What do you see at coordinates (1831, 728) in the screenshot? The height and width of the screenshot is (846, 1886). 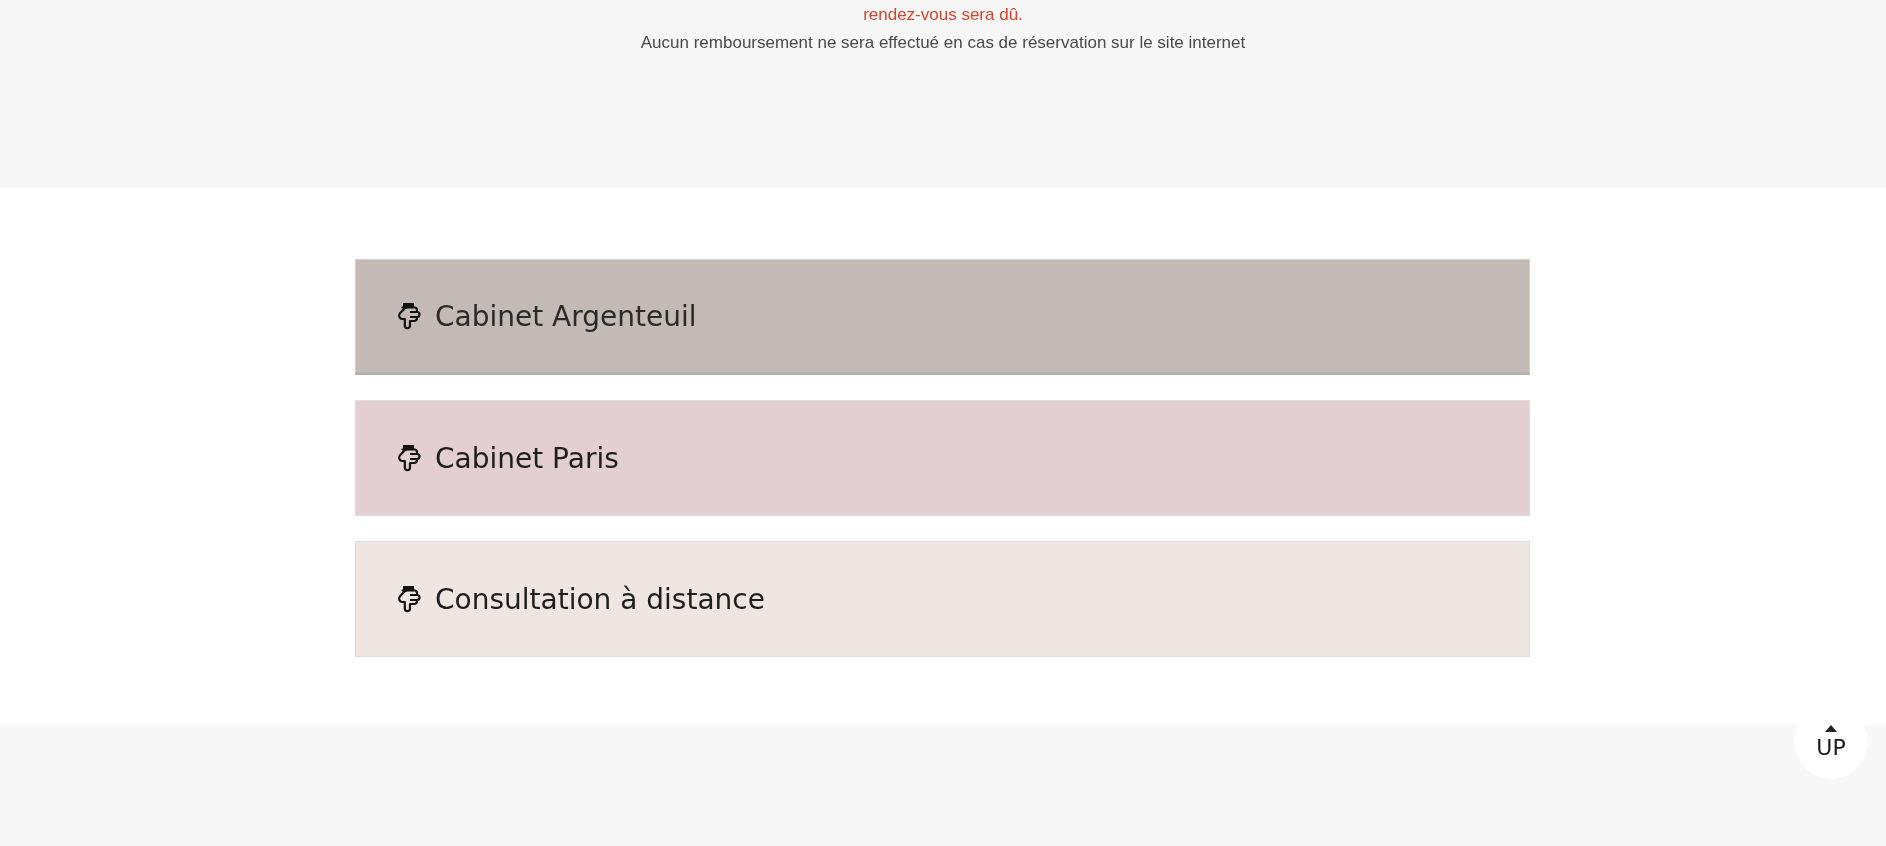 I see `caret-up-icon` at bounding box center [1831, 728].